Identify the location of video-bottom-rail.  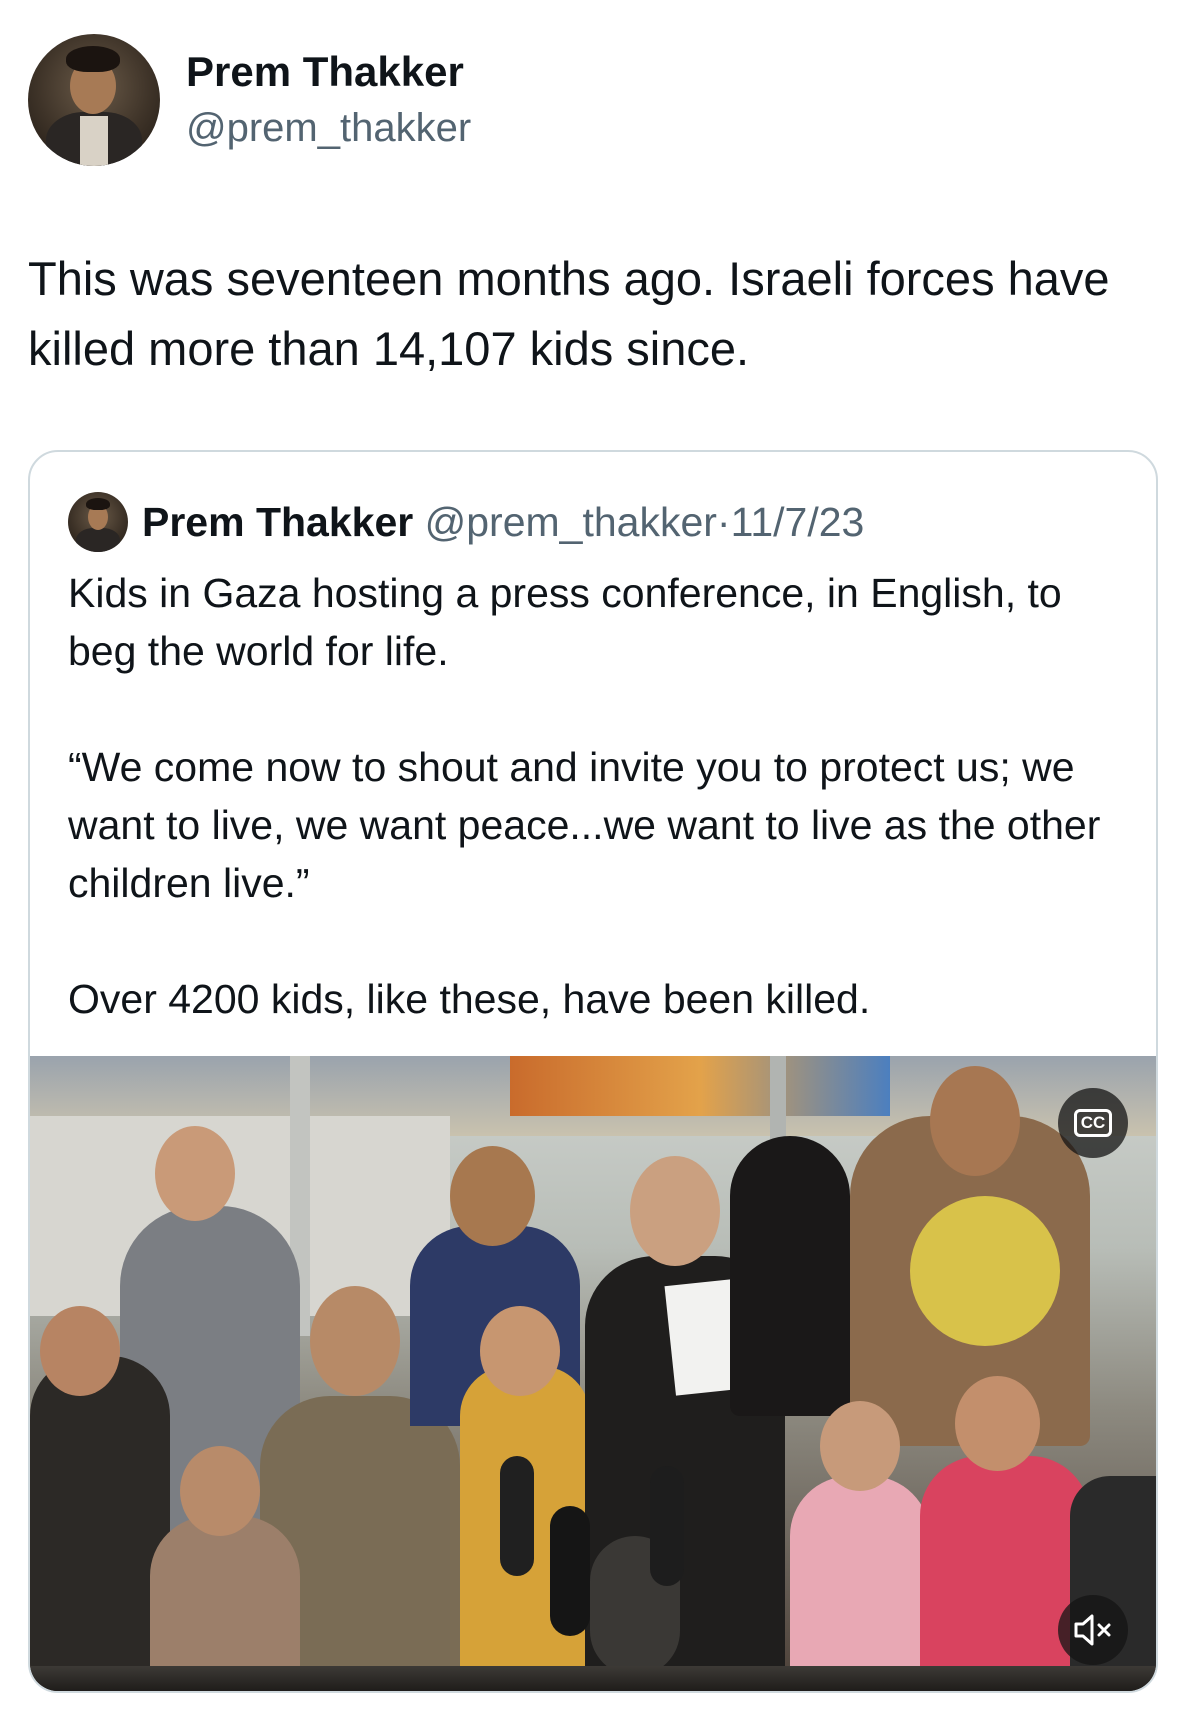
(593, 1678).